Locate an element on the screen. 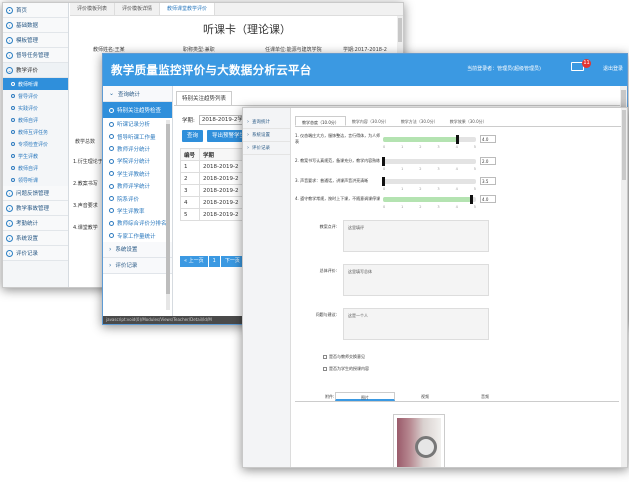  sidebar-sub-item: 教师综合评价分排名 is located at coordinates (137, 223).